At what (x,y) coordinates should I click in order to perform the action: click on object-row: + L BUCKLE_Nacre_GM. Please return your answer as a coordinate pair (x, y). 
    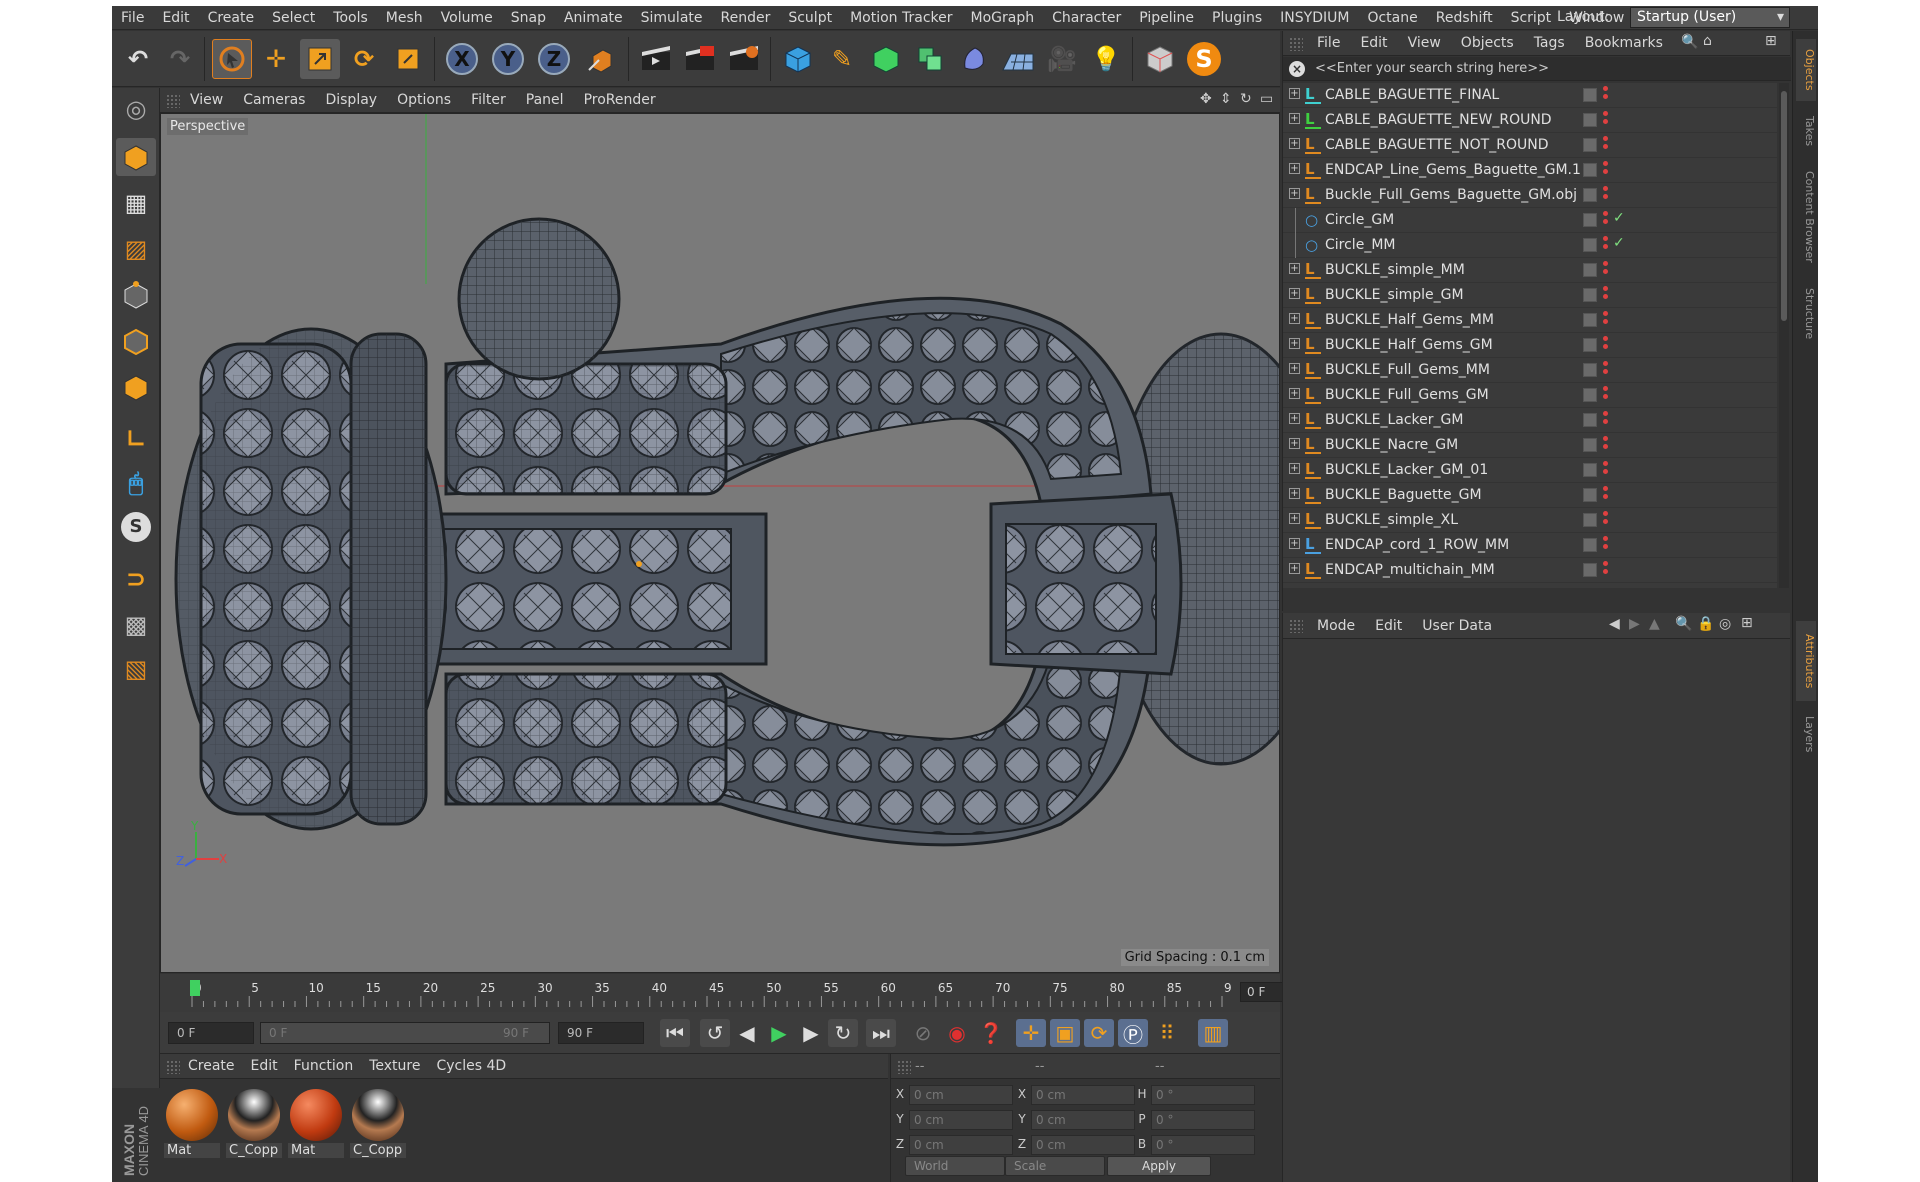
    Looking at the image, I should click on (1530, 445).